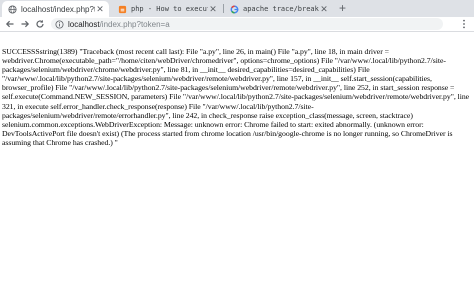 The image size is (474, 307). I want to click on menu-button, so click(464, 24).